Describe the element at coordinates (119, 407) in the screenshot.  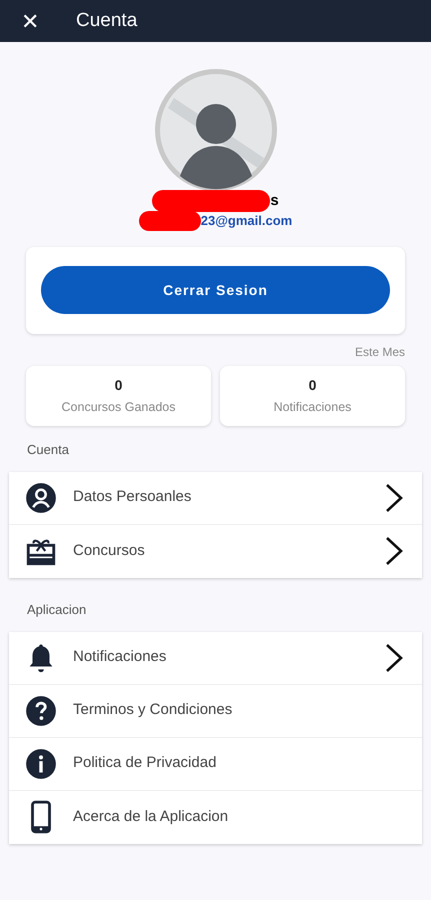
I see `stat-label: Concursos Ganados` at that location.